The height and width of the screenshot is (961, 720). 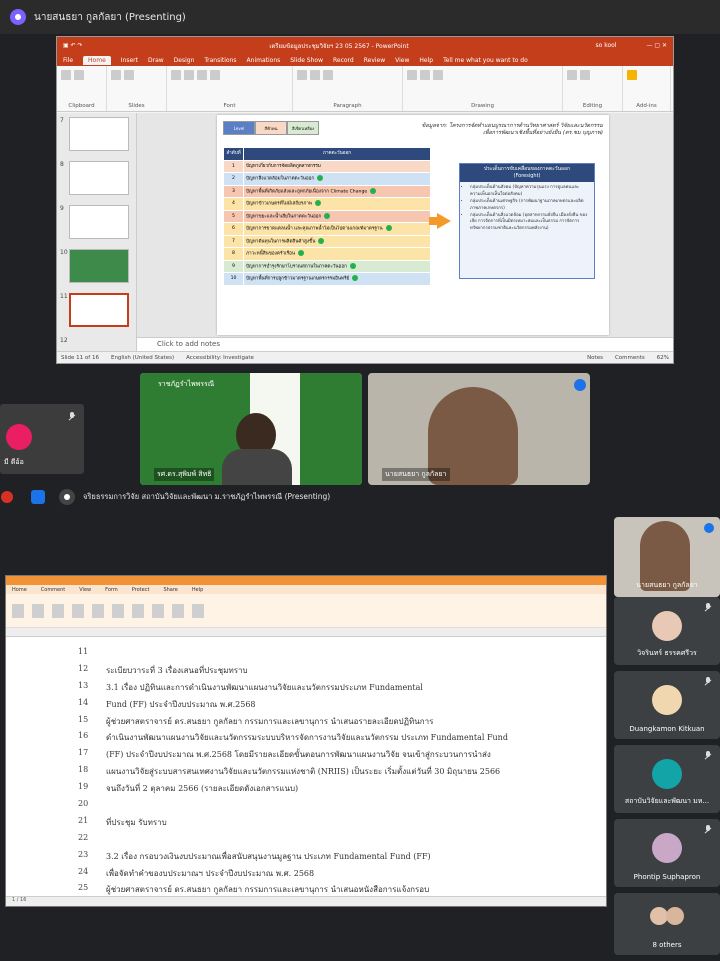 What do you see at coordinates (667, 924) in the screenshot?
I see `others-tile: 8 others` at bounding box center [667, 924].